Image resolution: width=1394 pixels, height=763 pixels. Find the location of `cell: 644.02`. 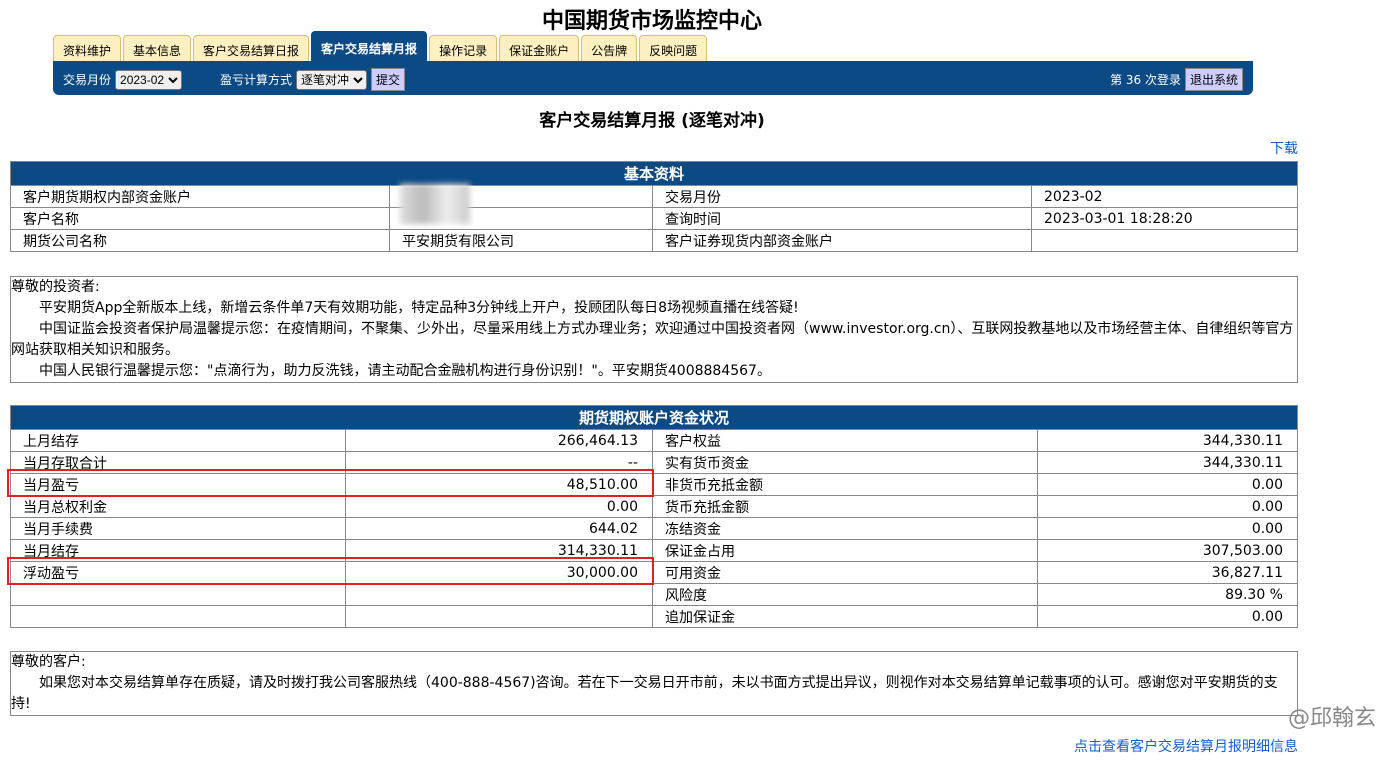

cell: 644.02 is located at coordinates (499, 528).